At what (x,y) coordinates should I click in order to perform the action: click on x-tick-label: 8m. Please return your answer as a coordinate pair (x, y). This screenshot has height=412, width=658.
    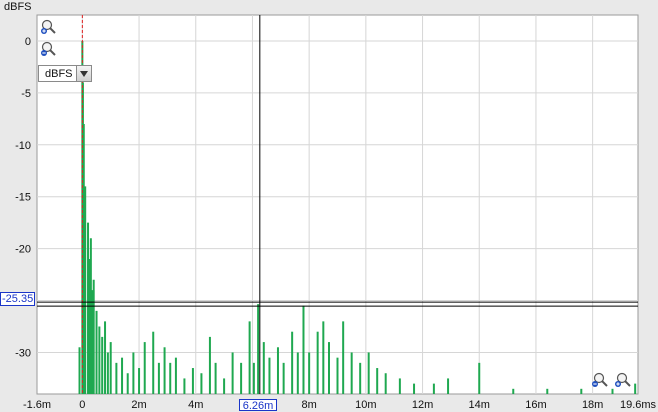
    Looking at the image, I should click on (309, 405).